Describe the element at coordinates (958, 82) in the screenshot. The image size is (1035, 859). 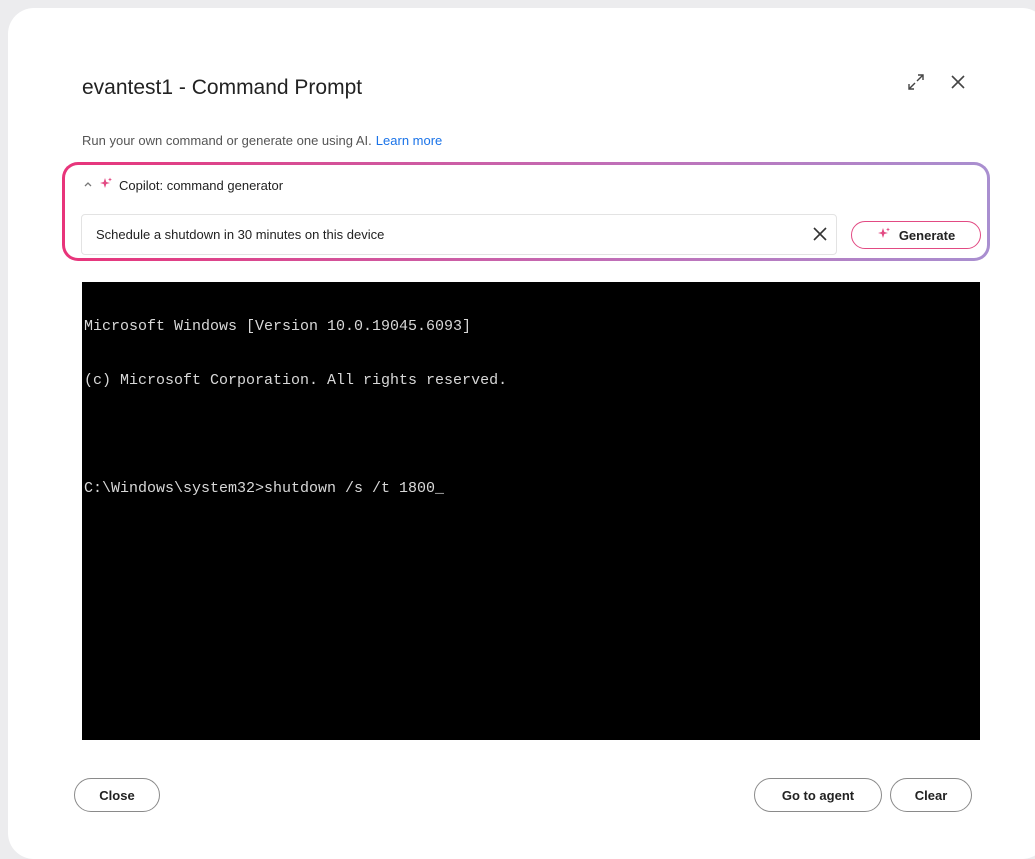
I see `close-icon` at that location.